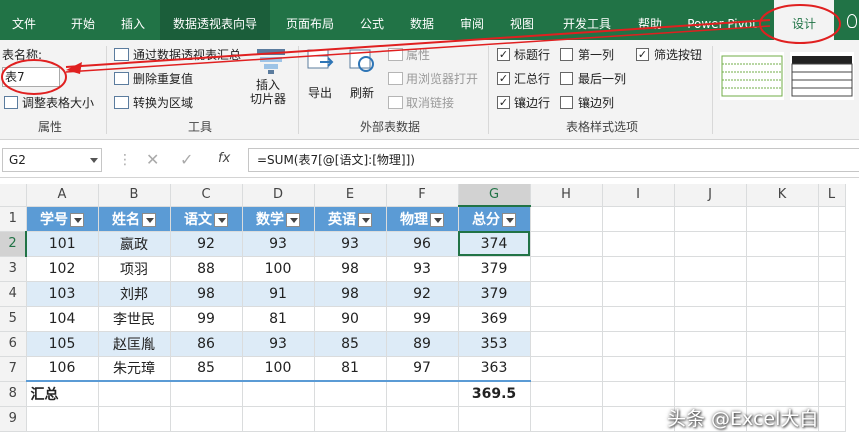 The height and width of the screenshot is (443, 859). What do you see at coordinates (422, 219) in the screenshot?
I see `header-cell: 物理` at bounding box center [422, 219].